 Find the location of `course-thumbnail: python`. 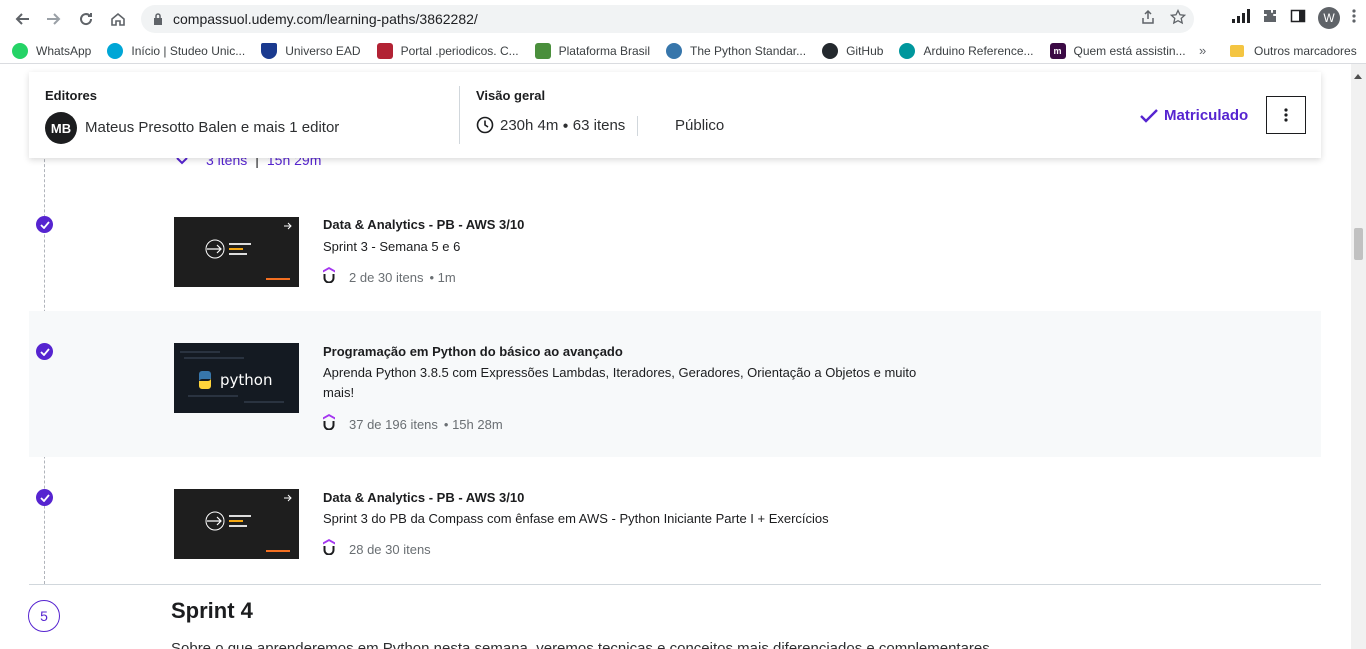

course-thumbnail: python is located at coordinates (236, 378).